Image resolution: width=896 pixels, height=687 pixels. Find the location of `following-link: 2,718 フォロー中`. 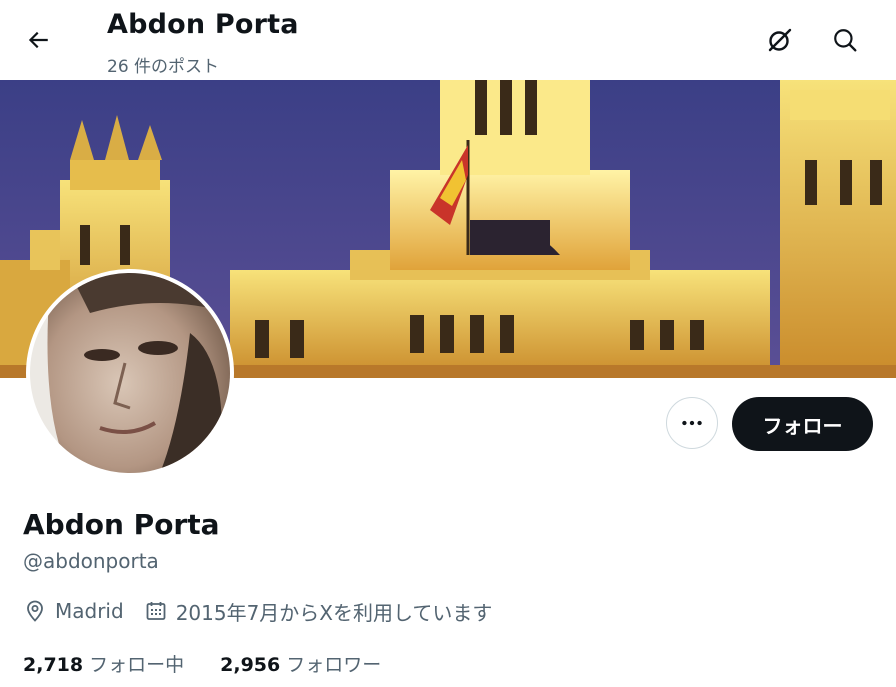

following-link: 2,718 フォロー中 is located at coordinates (103, 663).